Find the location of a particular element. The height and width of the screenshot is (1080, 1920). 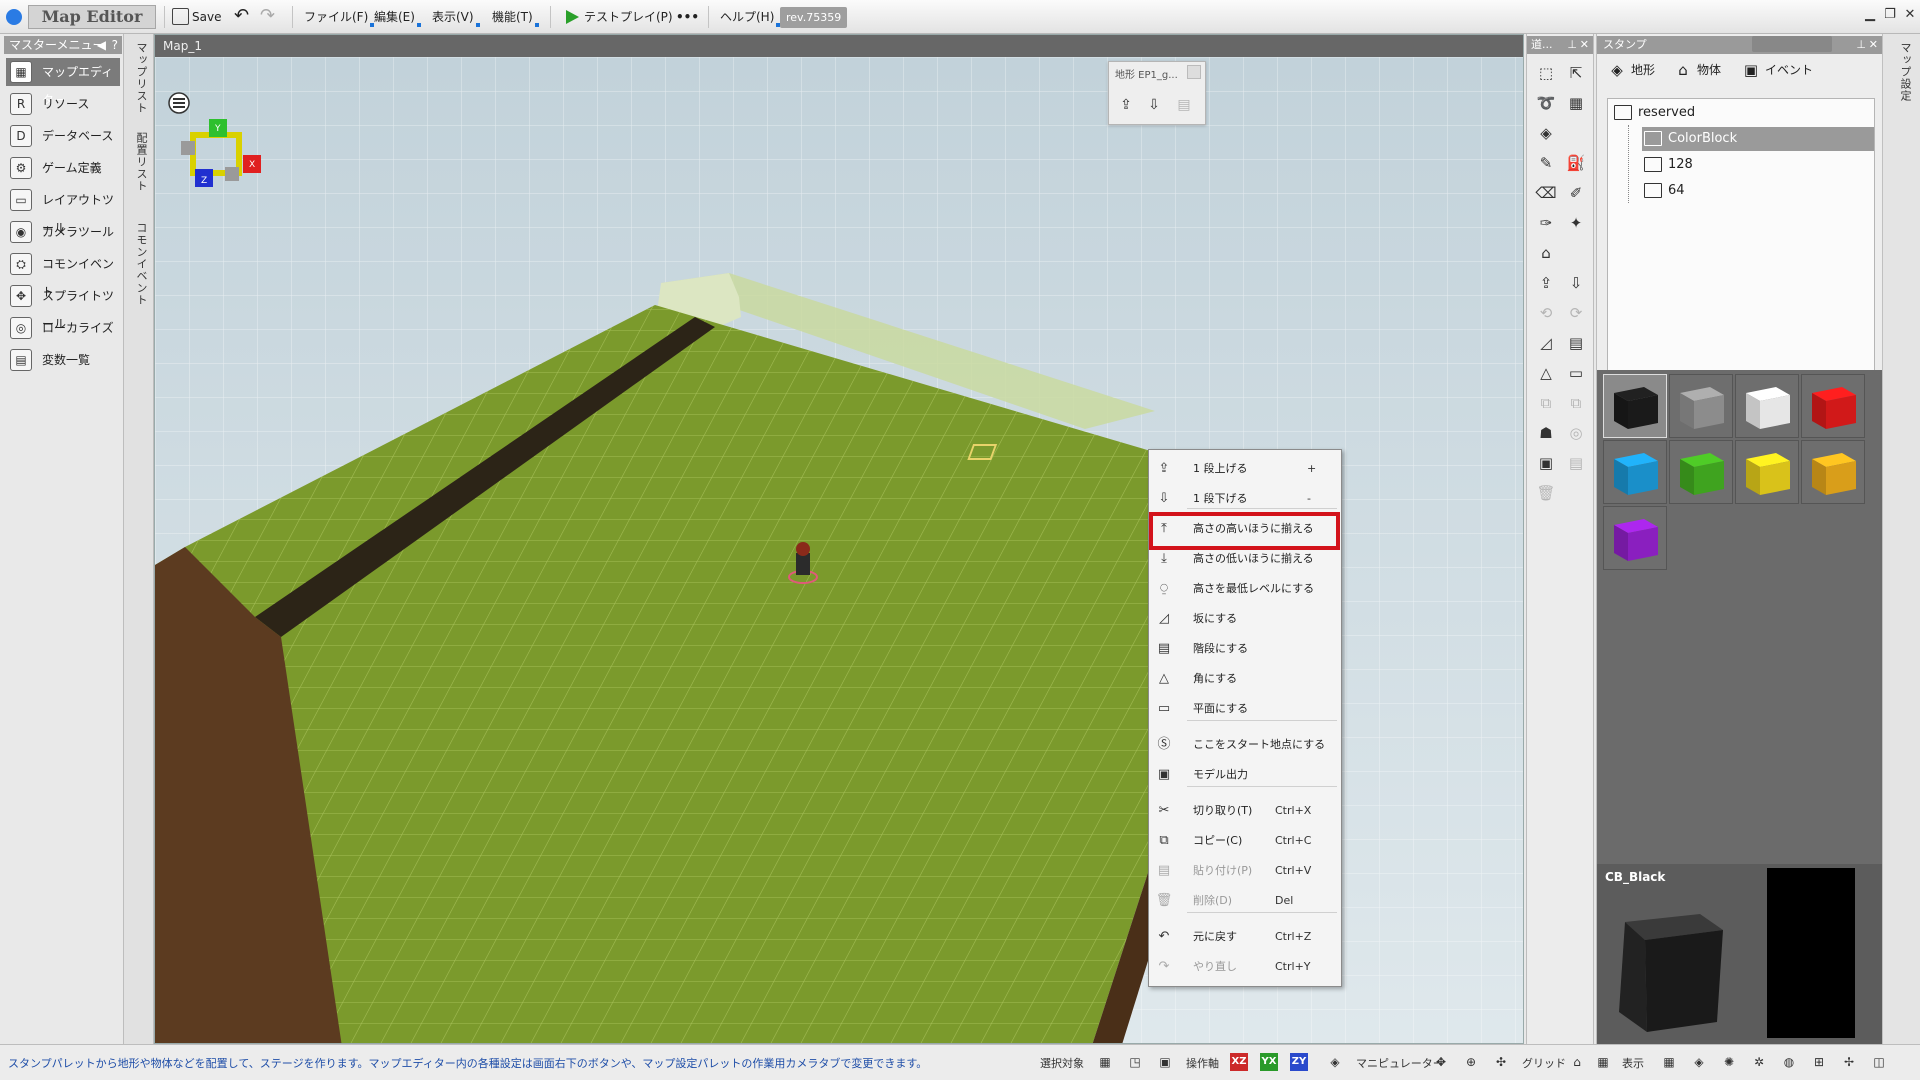

more-button: ••• is located at coordinates (687, 17).